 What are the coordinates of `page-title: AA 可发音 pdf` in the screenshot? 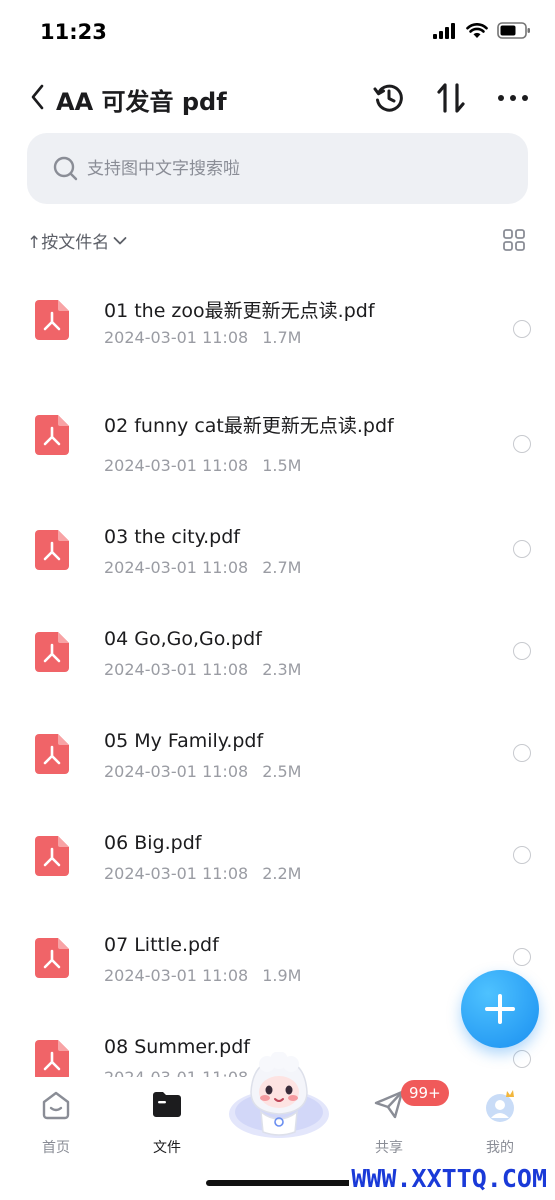 It's located at (141, 102).